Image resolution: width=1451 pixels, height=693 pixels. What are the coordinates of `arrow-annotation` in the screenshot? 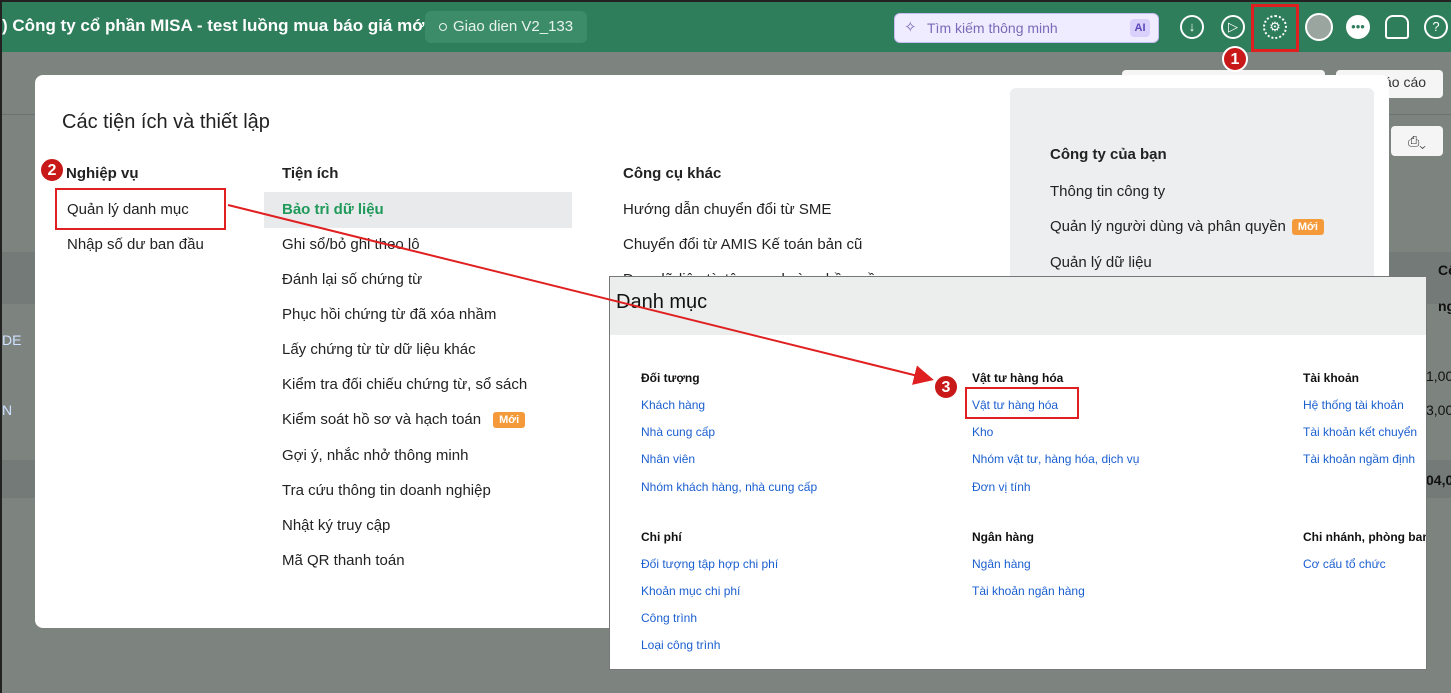 It's located at (580, 294).